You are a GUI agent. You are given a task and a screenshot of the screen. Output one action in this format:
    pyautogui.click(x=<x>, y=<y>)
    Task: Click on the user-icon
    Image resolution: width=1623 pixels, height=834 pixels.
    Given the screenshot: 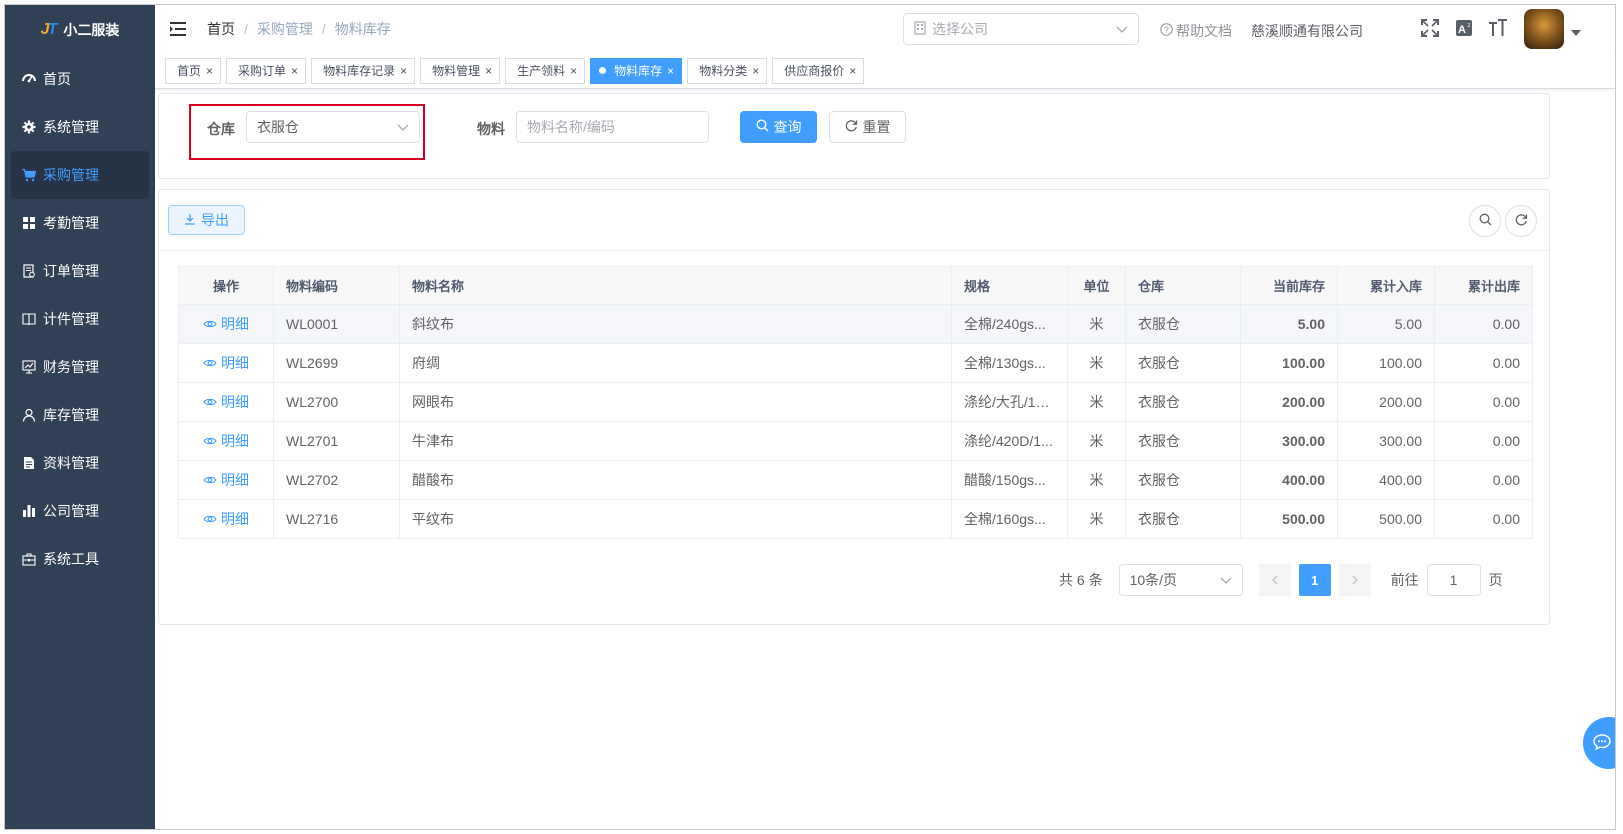 What is the action you would take?
    pyautogui.click(x=29, y=415)
    